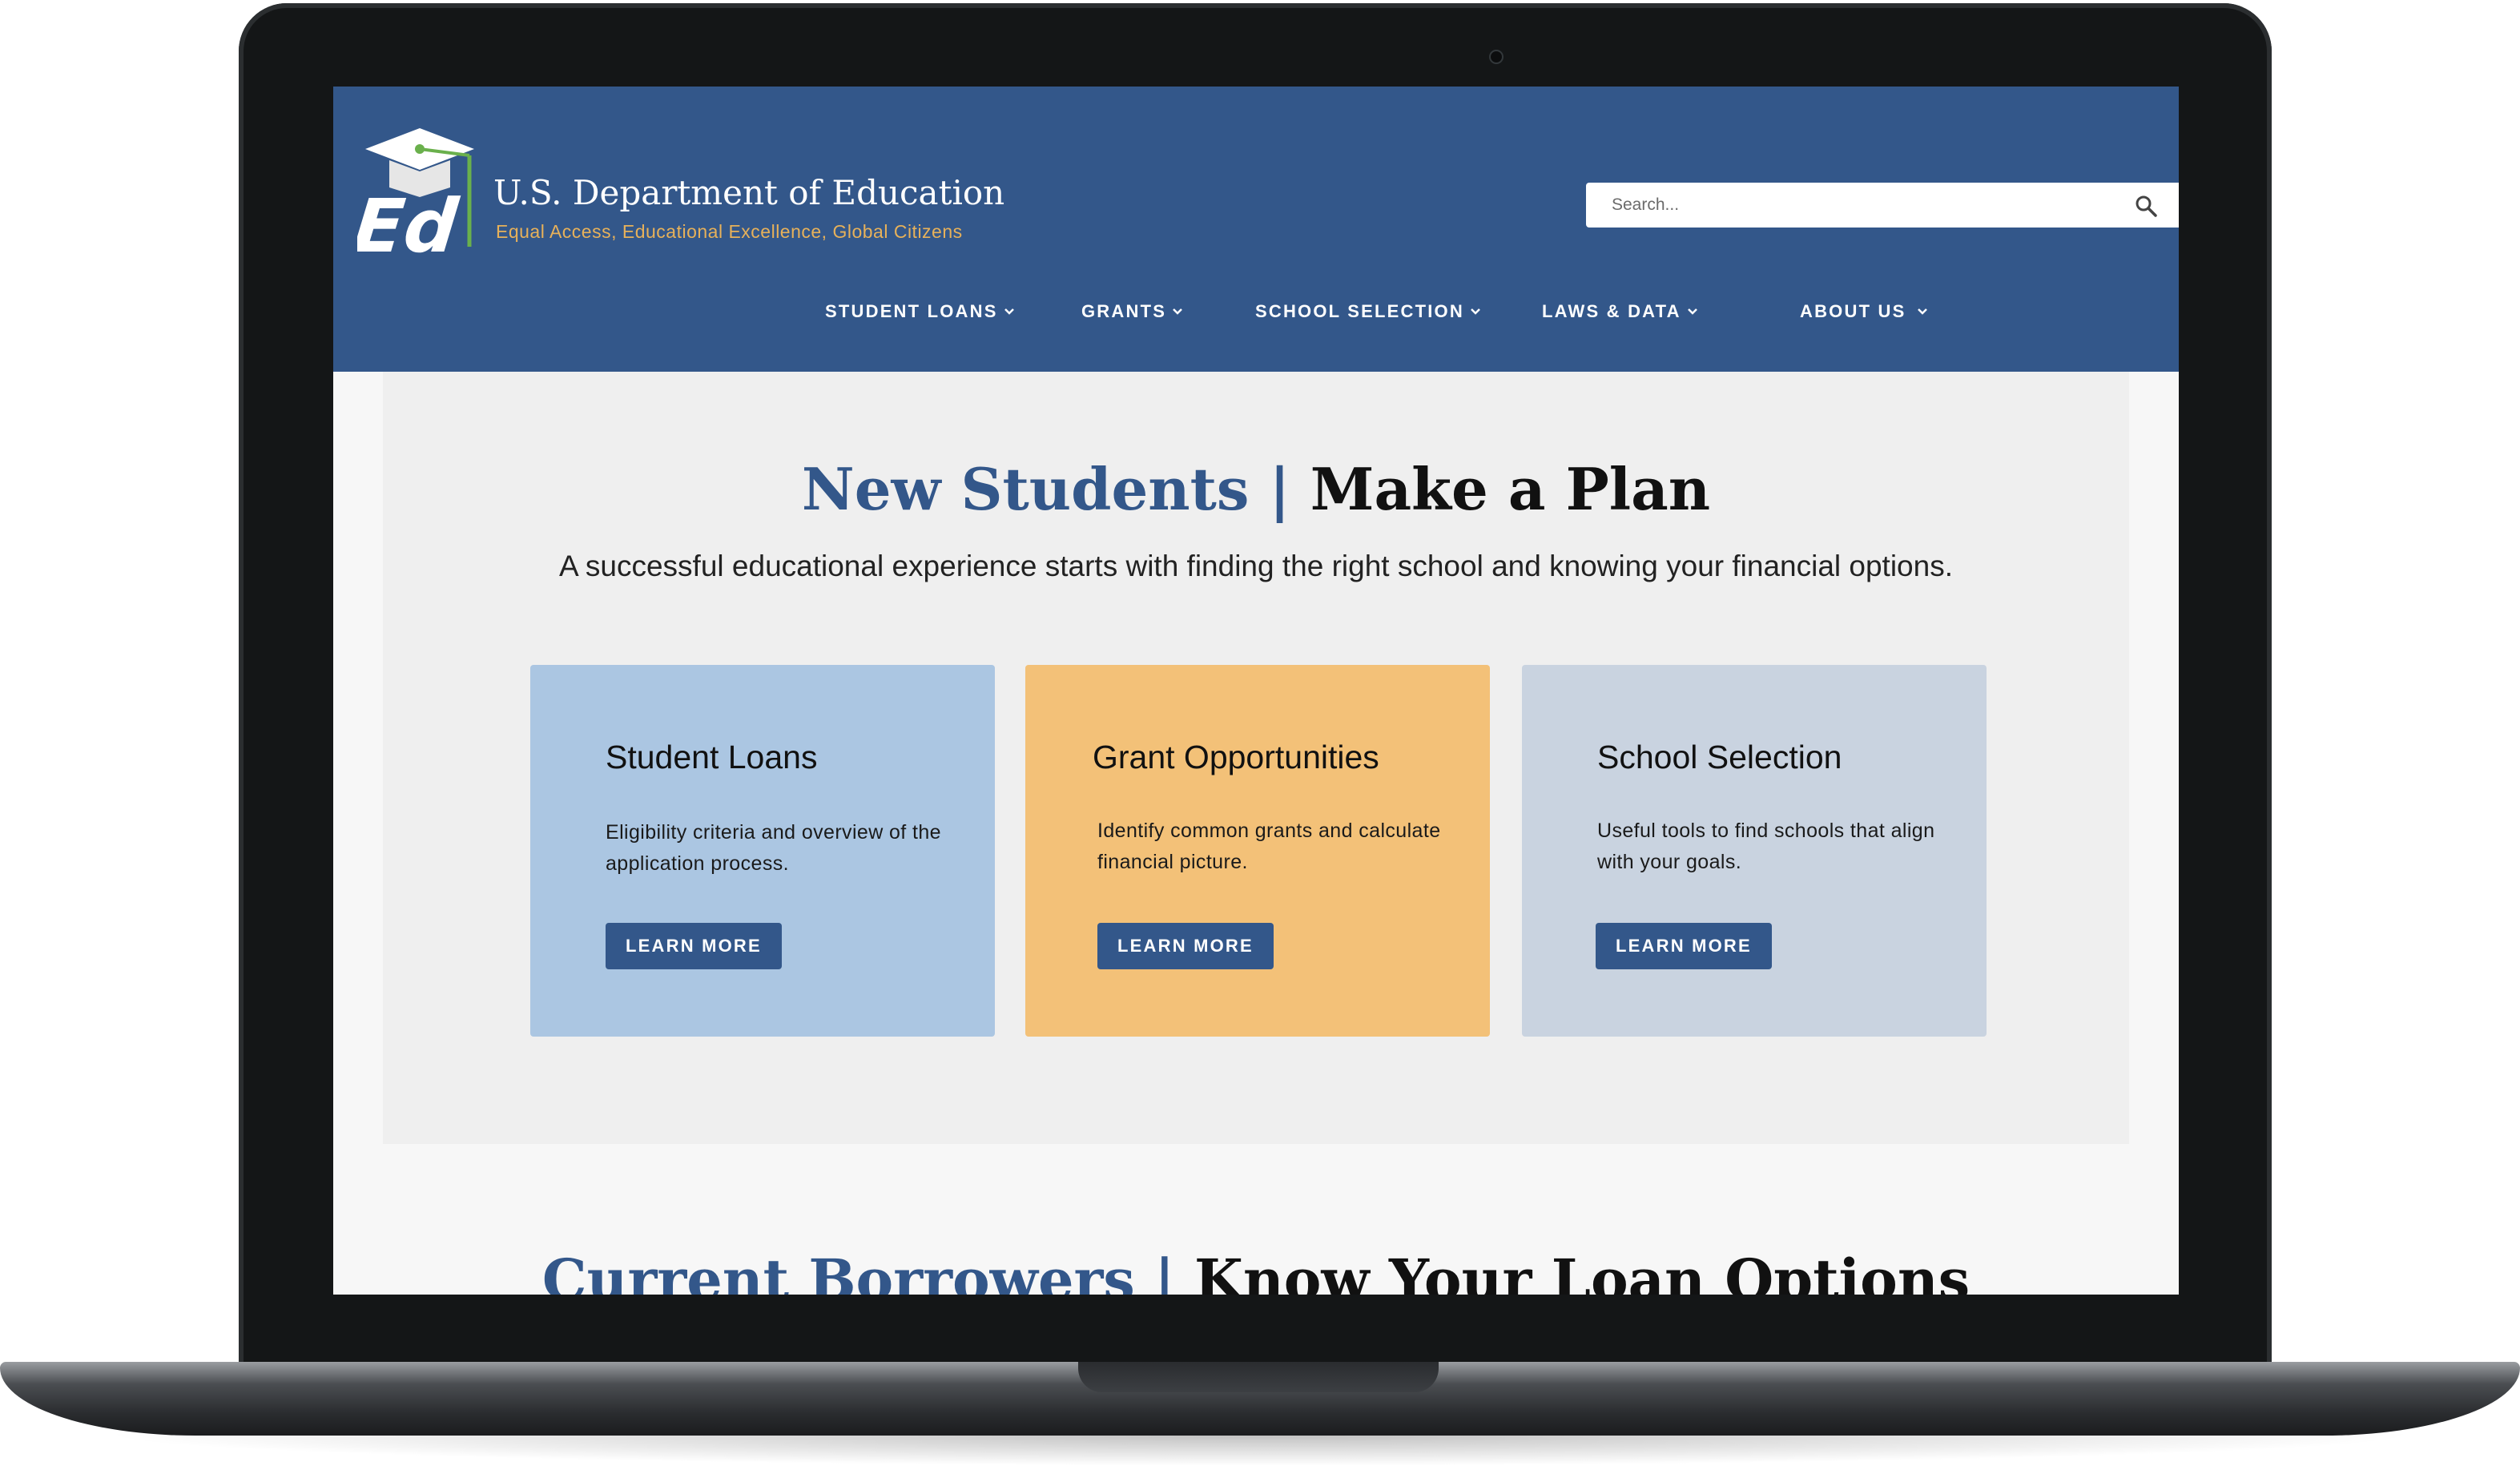 The height and width of the screenshot is (1474, 2520). What do you see at coordinates (911, 311) in the screenshot?
I see `nav-label: STUDENT LOANS` at bounding box center [911, 311].